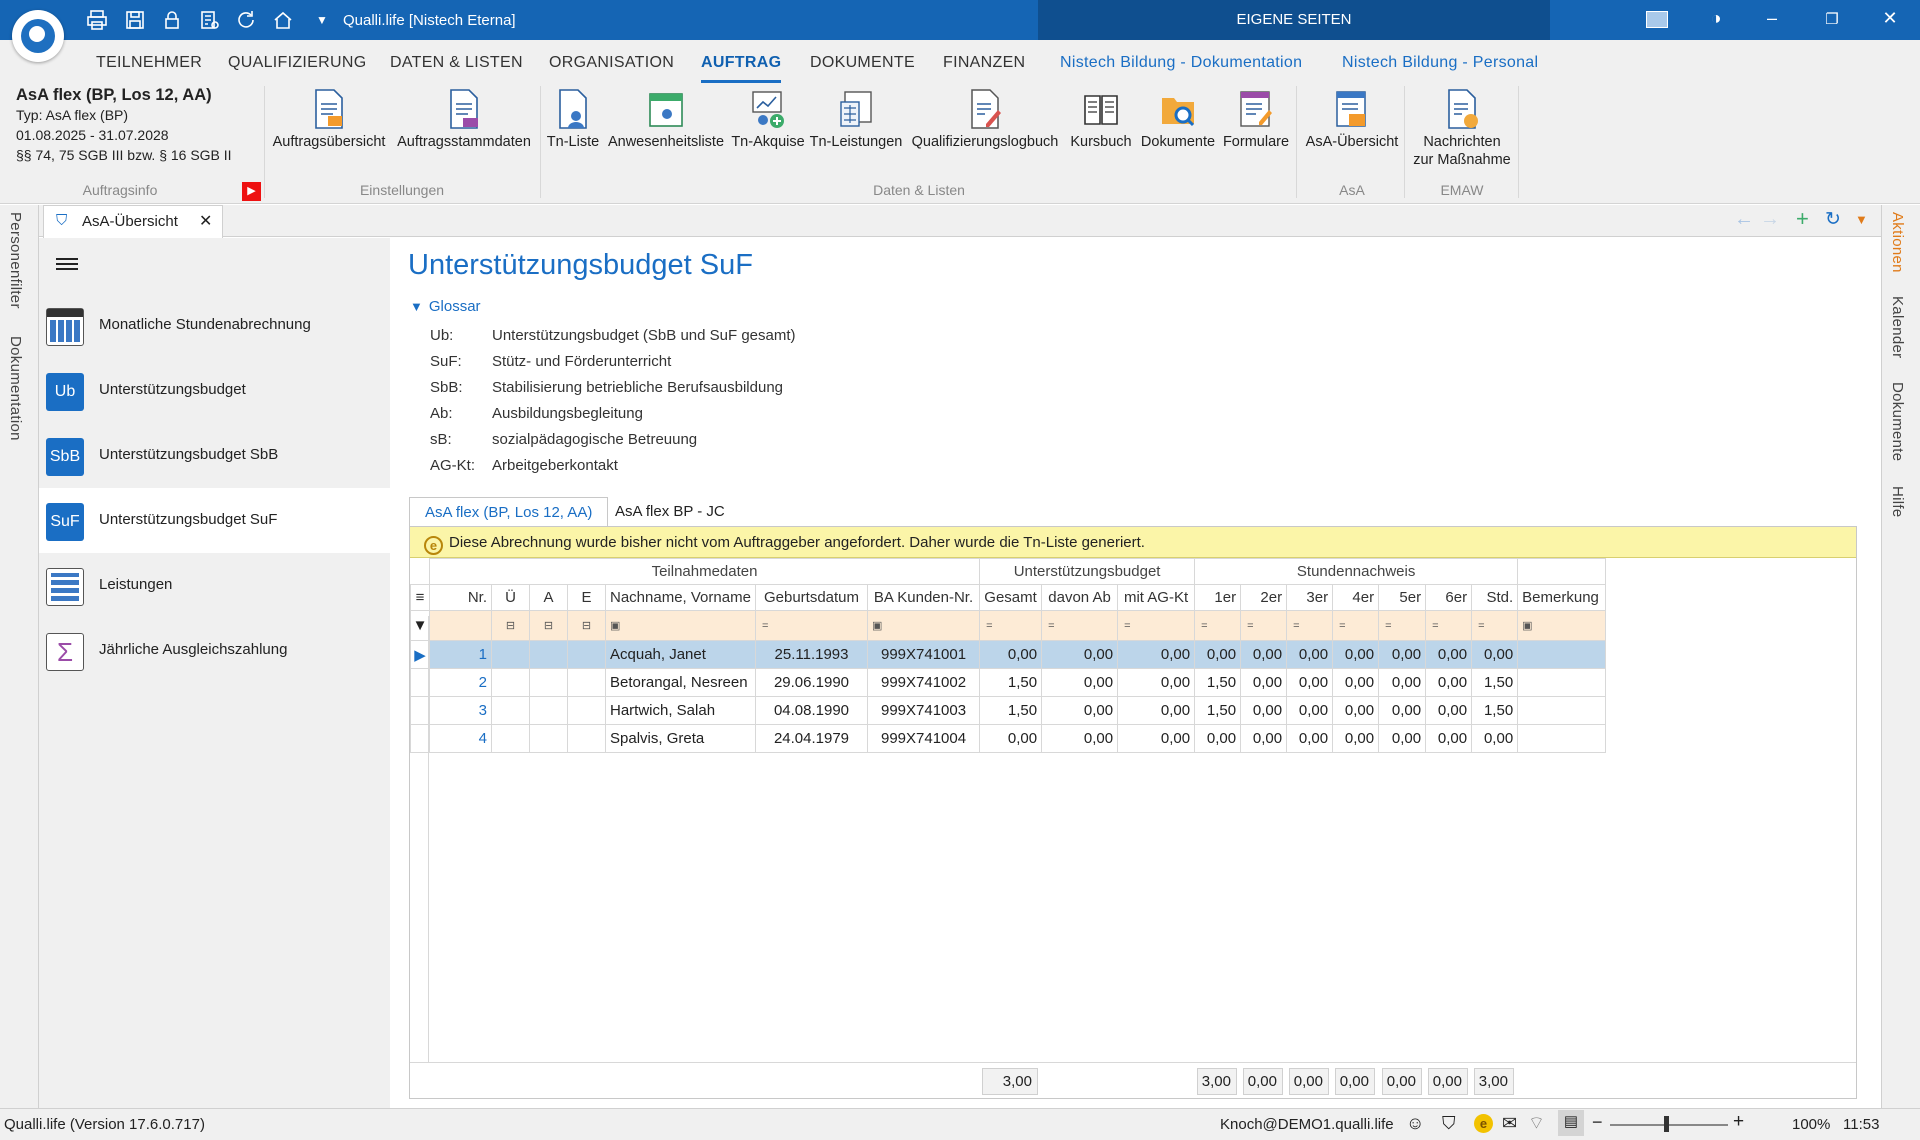 The width and height of the screenshot is (1920, 1140). I want to click on col-4er: 4er, so click(1356, 597).